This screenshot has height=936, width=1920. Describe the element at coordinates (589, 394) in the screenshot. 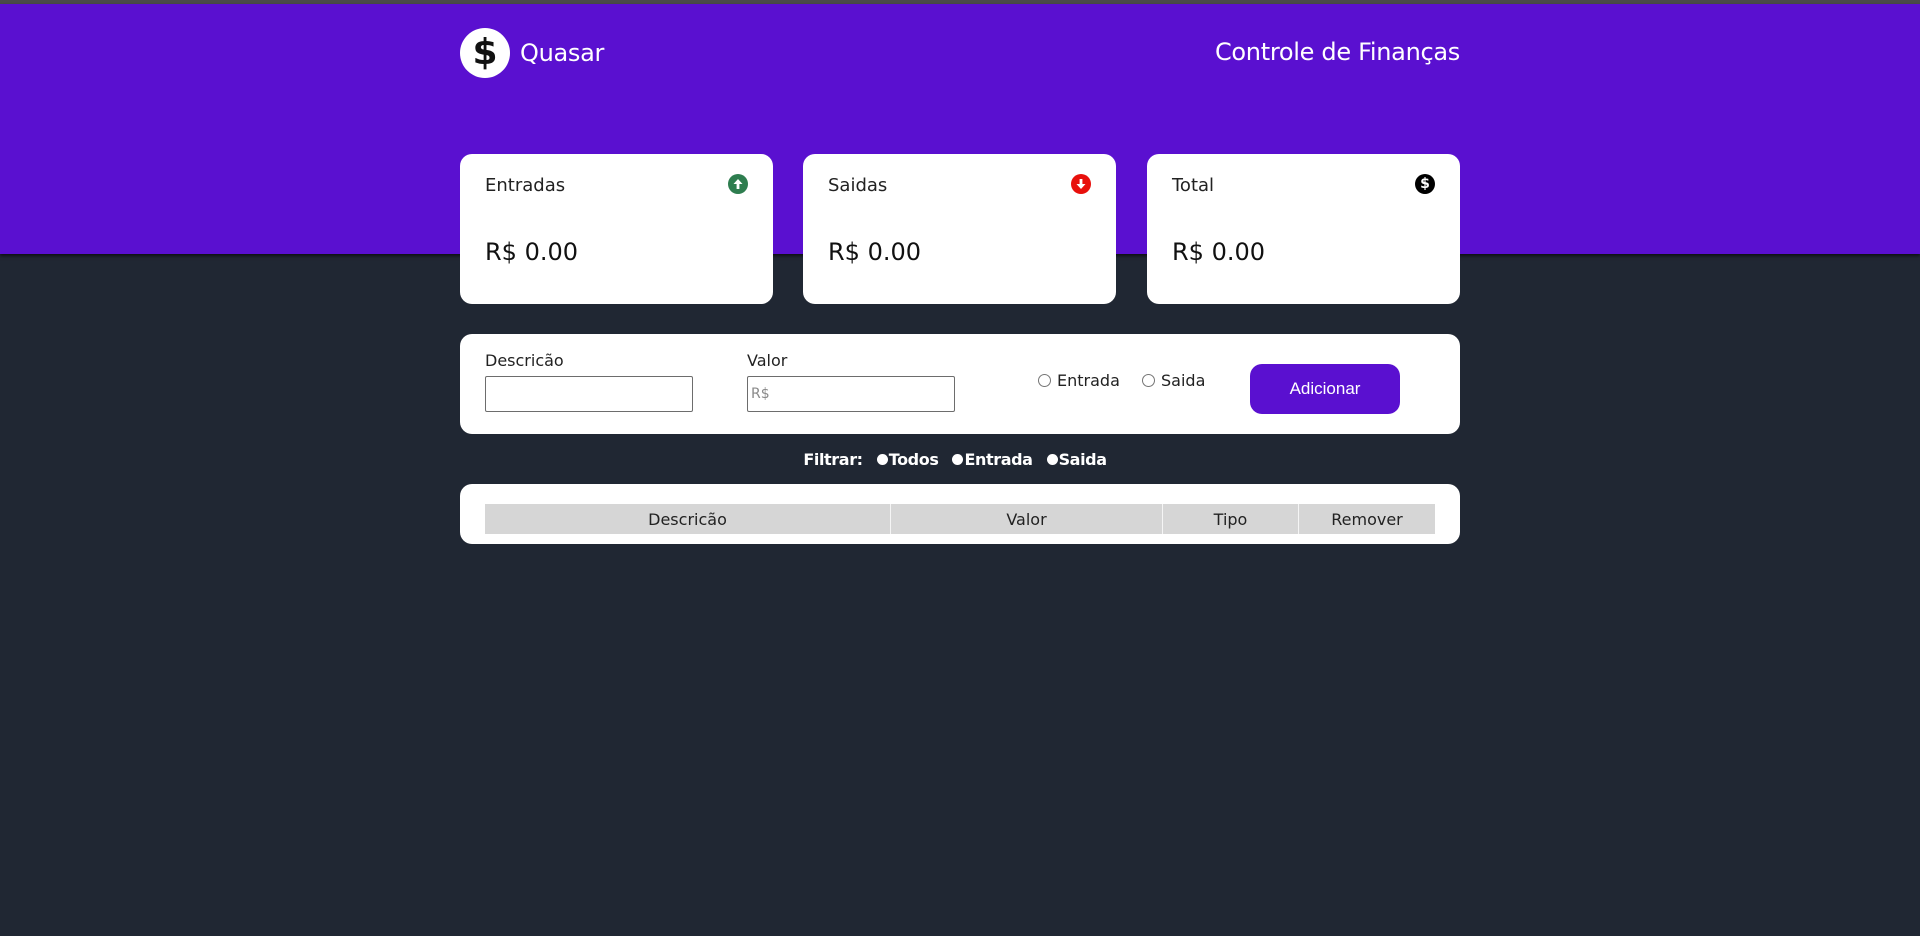

I see `description-input` at that location.